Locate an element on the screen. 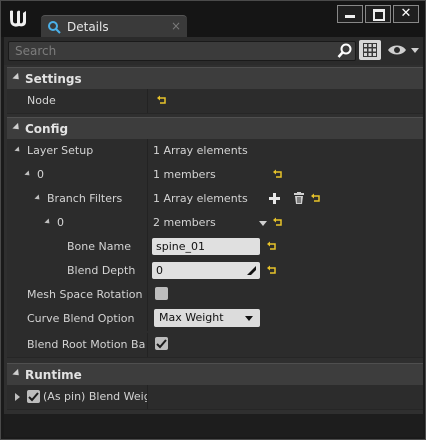 The width and height of the screenshot is (426, 440). as-pin-checkbox is located at coordinates (33, 396).